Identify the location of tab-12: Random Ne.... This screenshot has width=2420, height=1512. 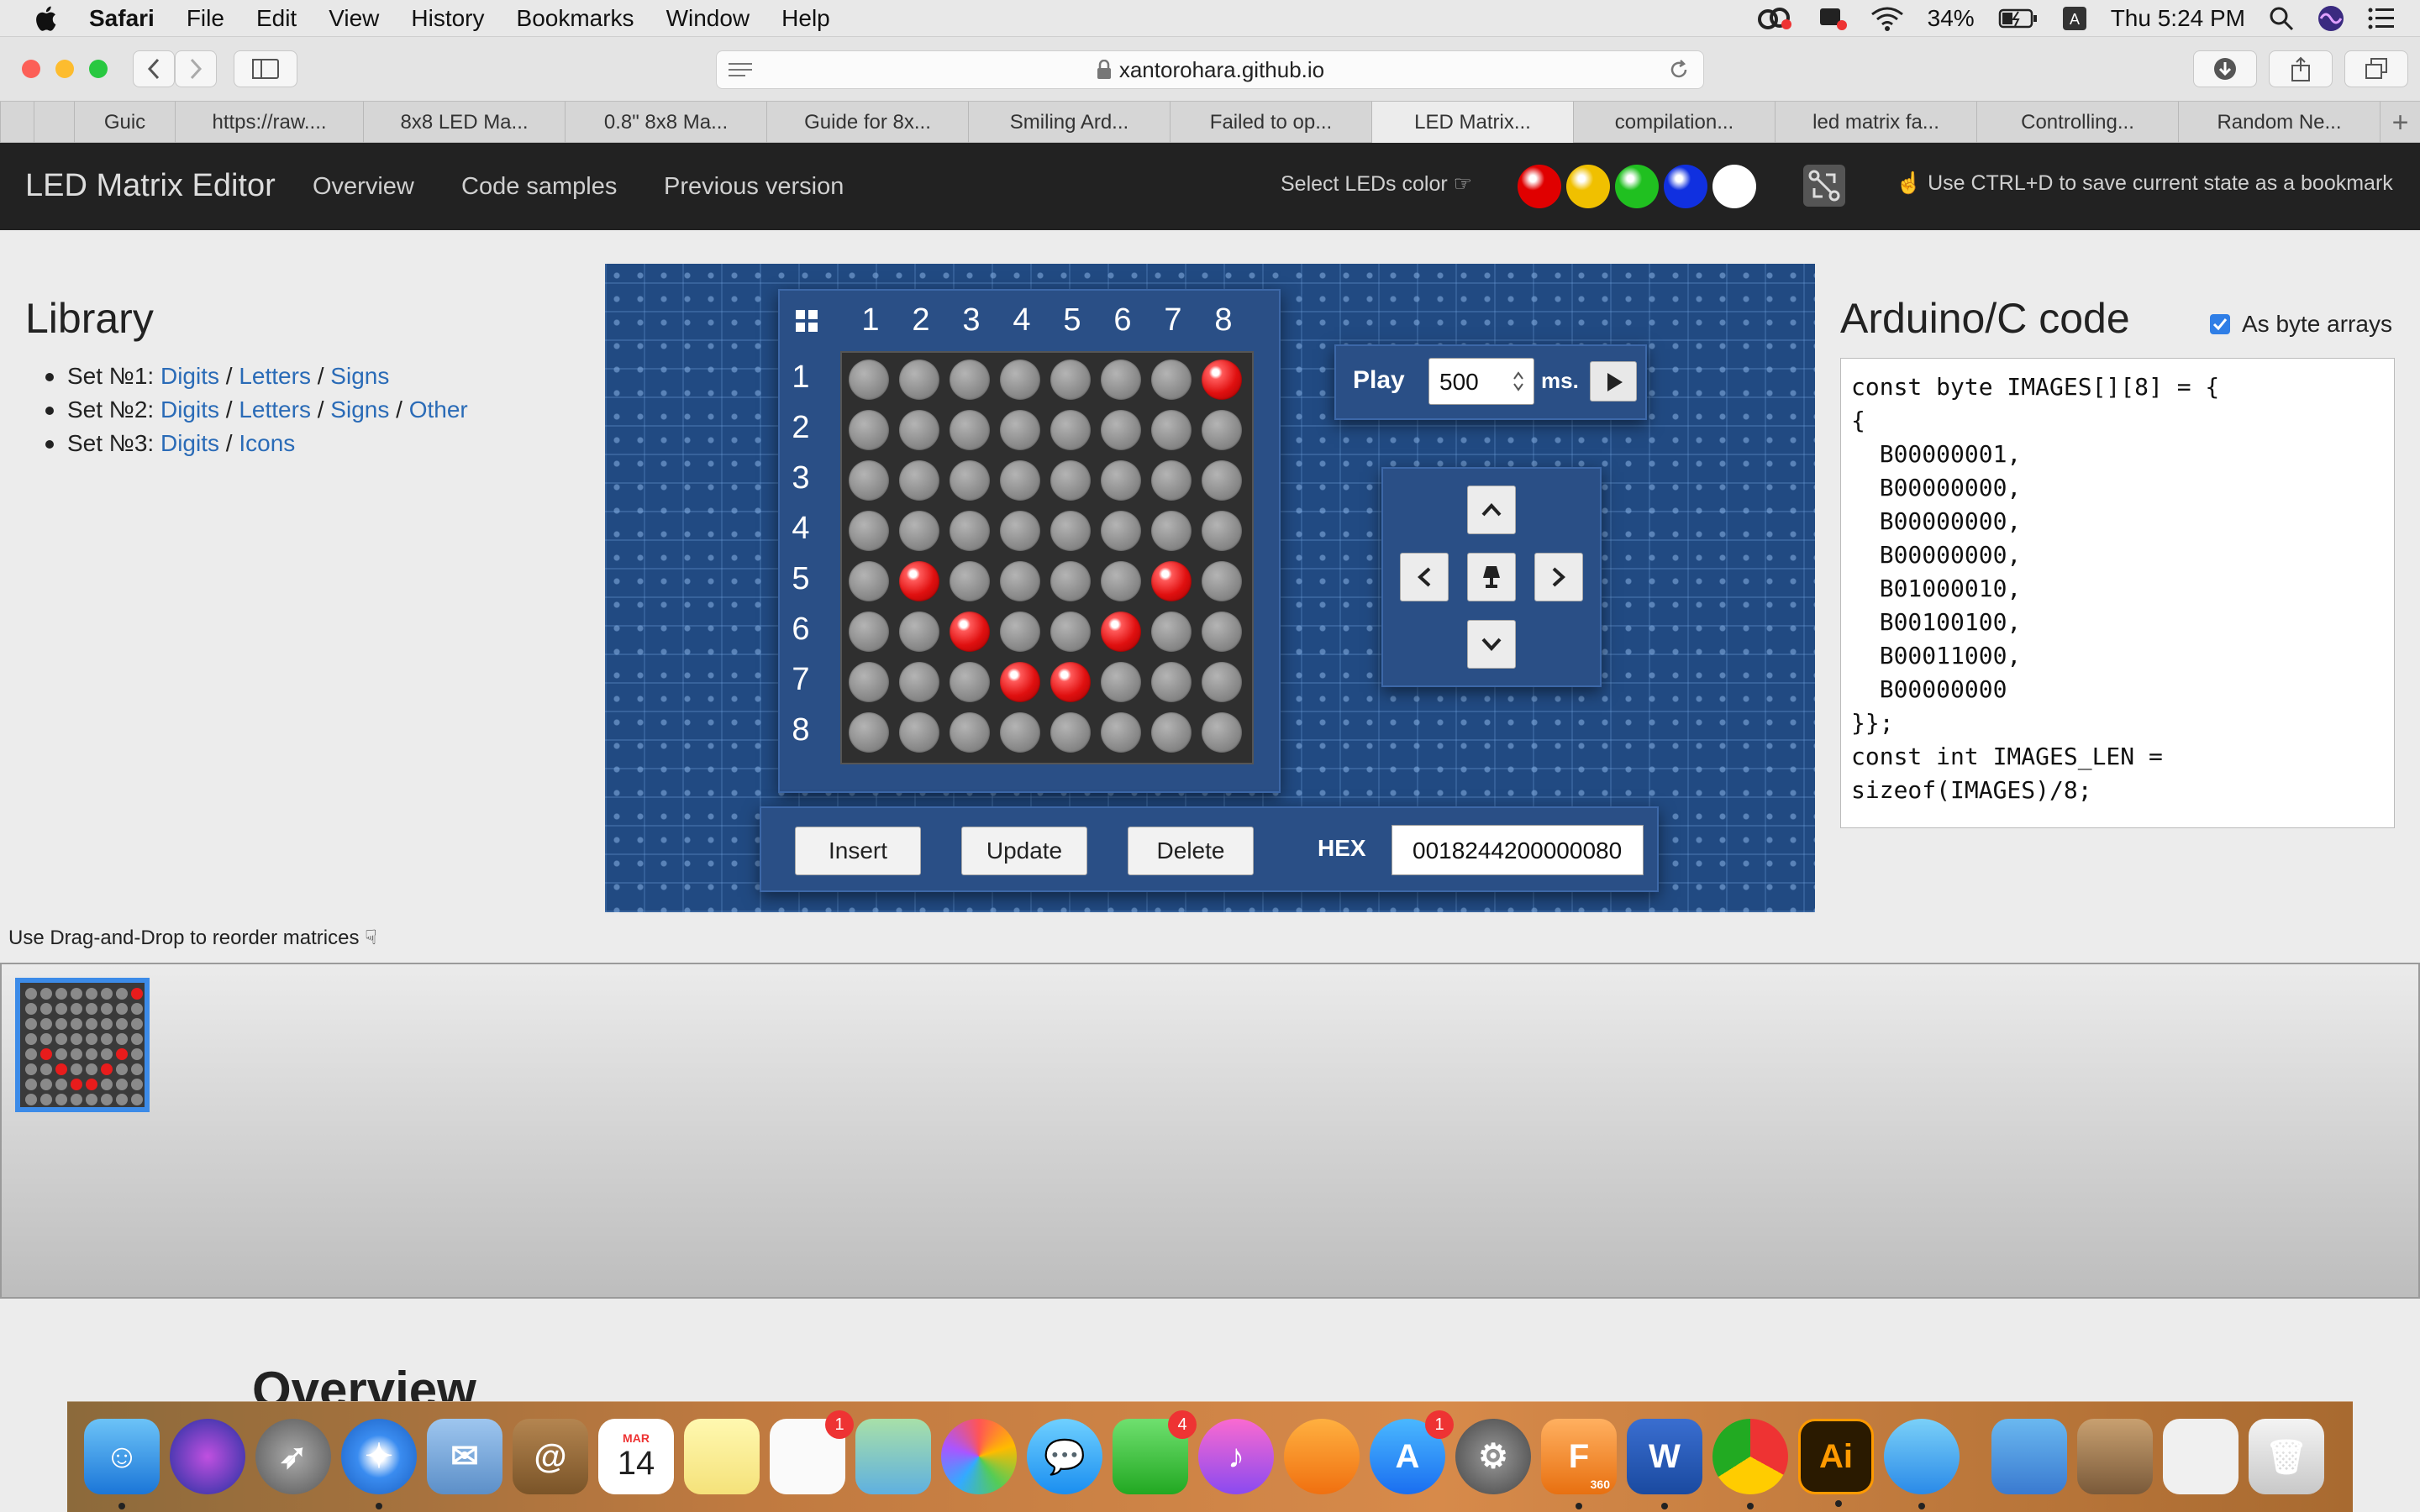
(2279, 123).